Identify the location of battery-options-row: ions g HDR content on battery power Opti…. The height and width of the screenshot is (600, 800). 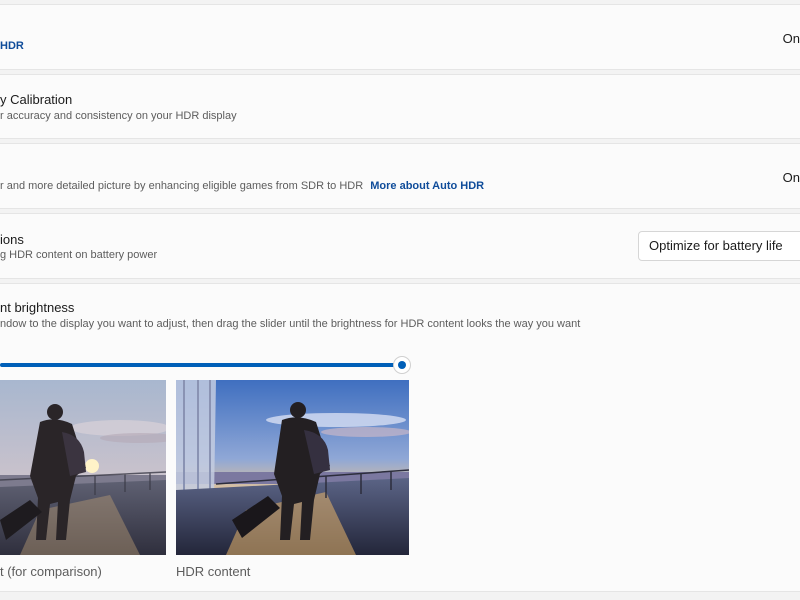
(400, 246).